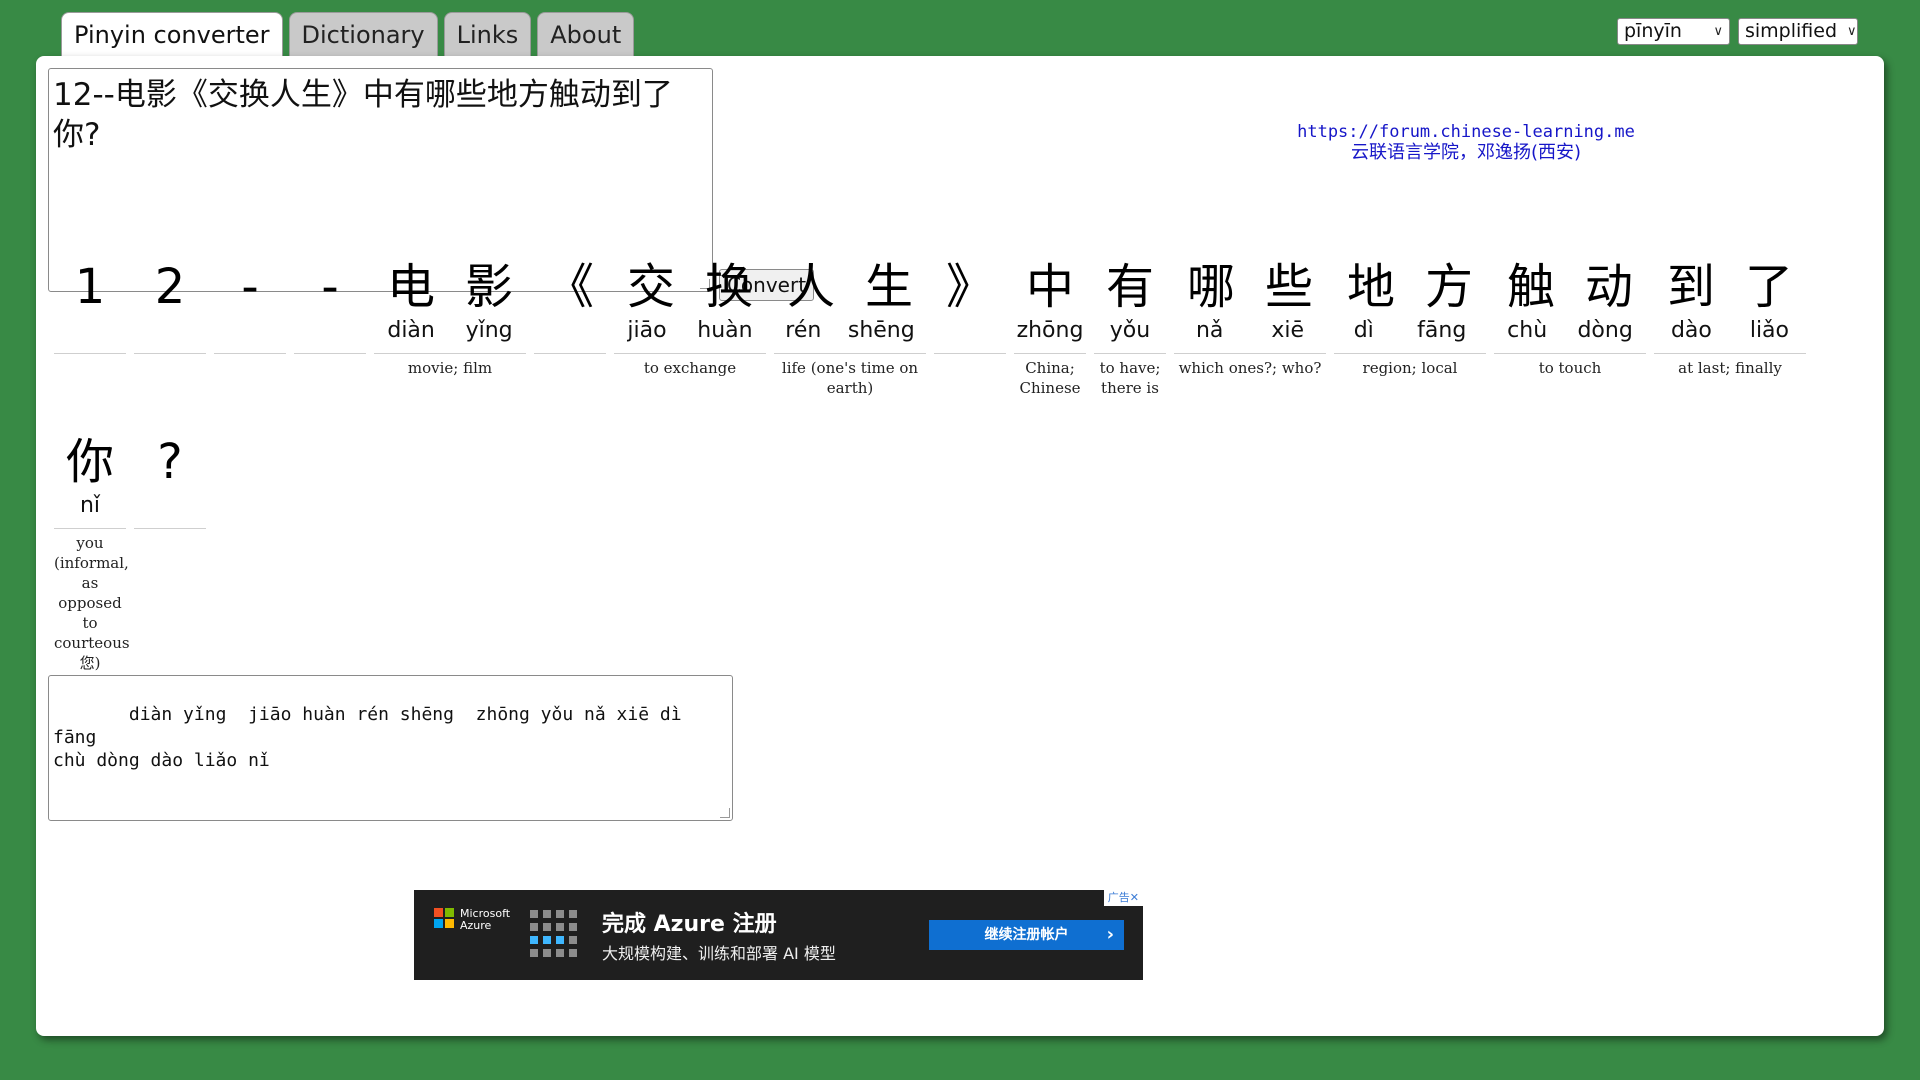  I want to click on word-pinyin: chù dòng, so click(1570, 328).